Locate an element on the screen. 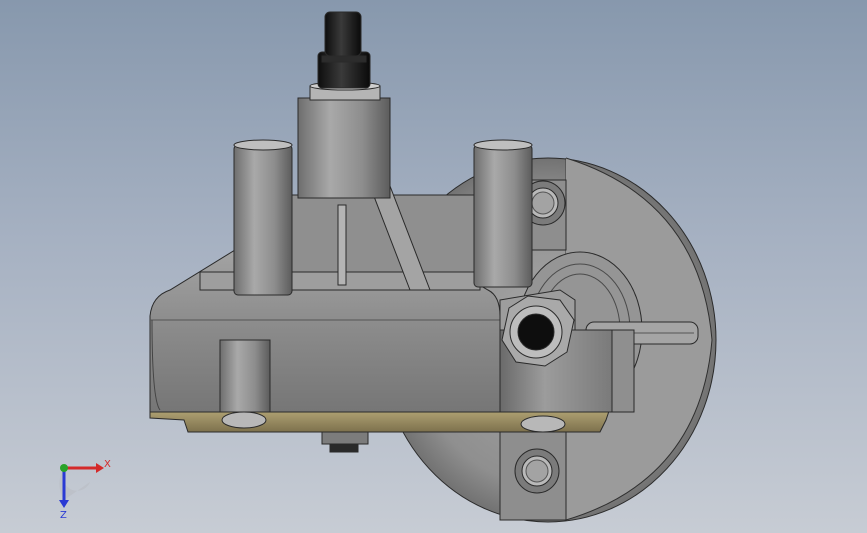  bottom-screw is located at coordinates (345, 442).